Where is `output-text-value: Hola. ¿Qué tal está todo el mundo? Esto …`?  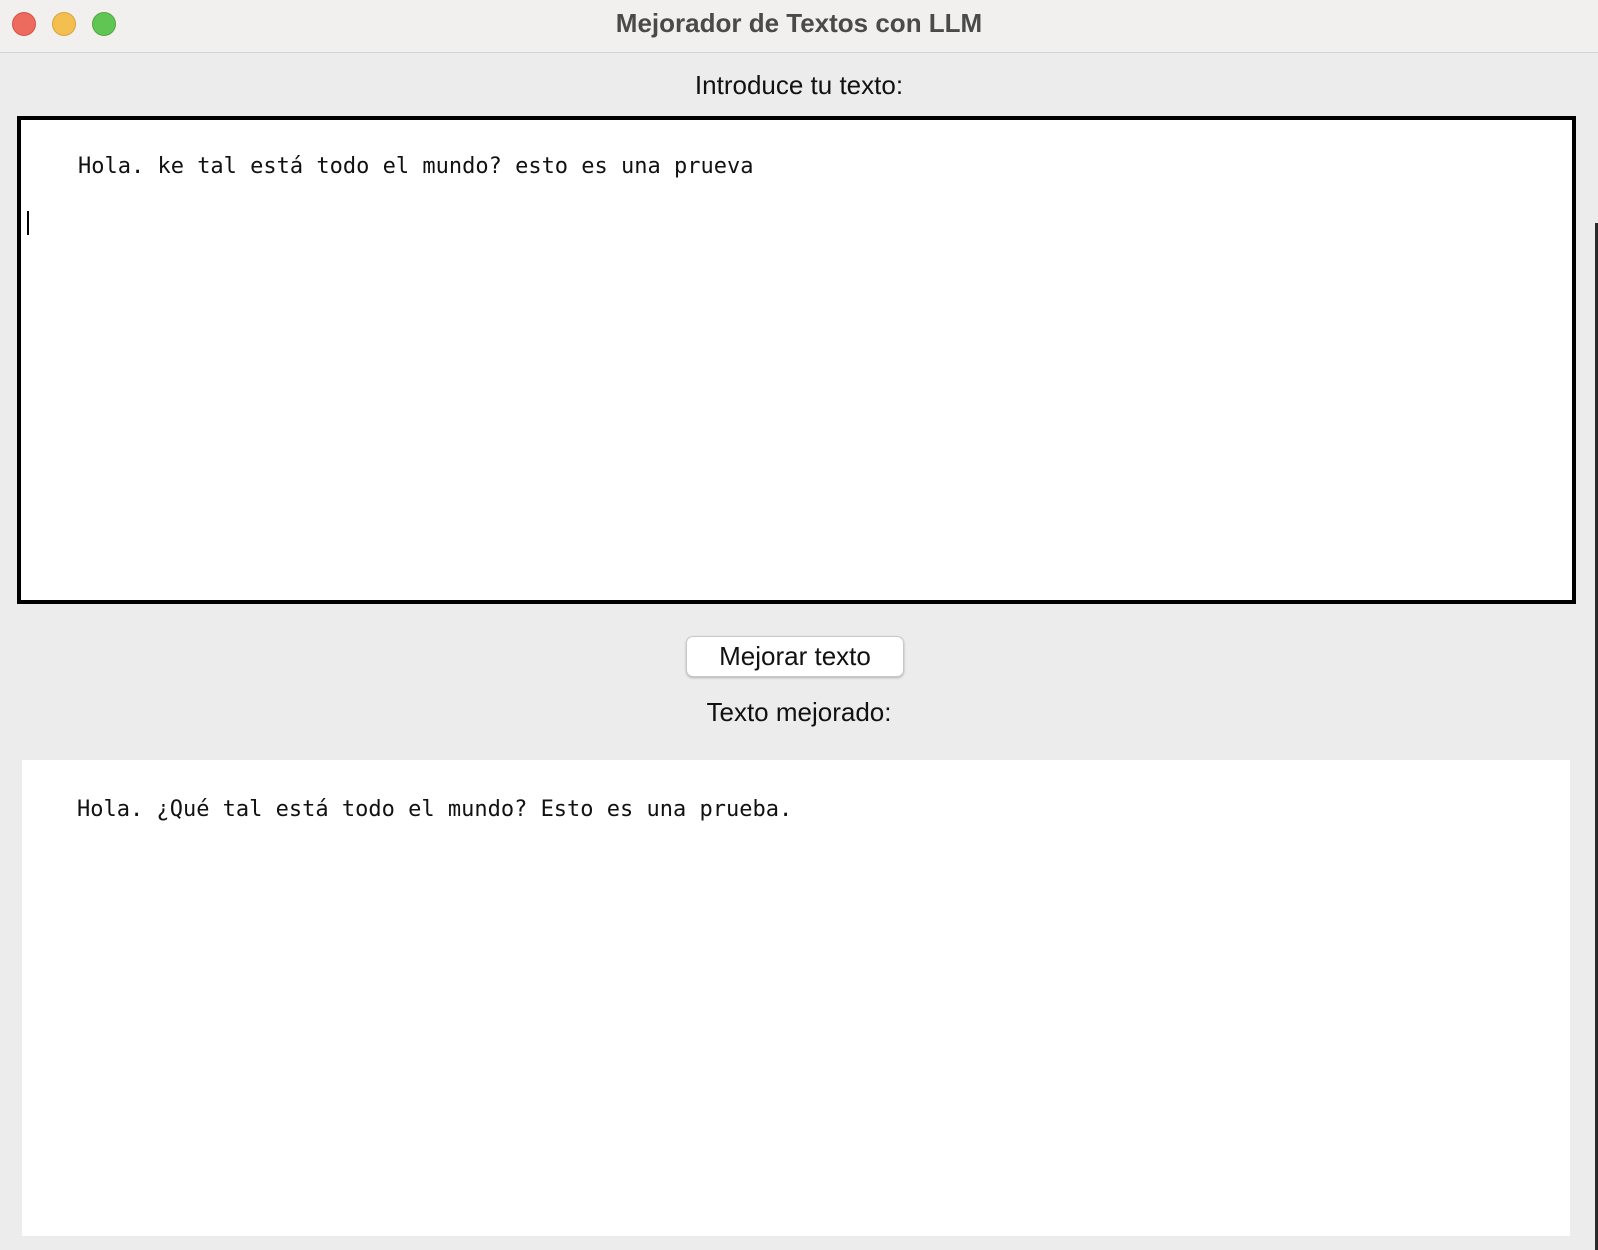
output-text-value: Hola. ¿Qué tal está todo el mundo? Esto … is located at coordinates (434, 809).